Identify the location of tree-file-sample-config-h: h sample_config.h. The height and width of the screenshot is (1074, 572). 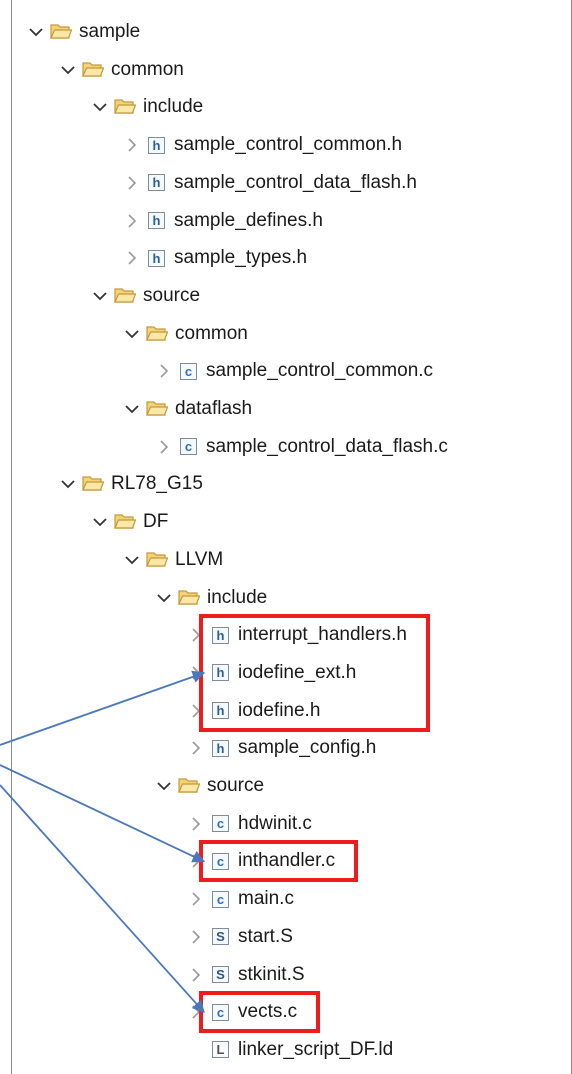
(281, 748).